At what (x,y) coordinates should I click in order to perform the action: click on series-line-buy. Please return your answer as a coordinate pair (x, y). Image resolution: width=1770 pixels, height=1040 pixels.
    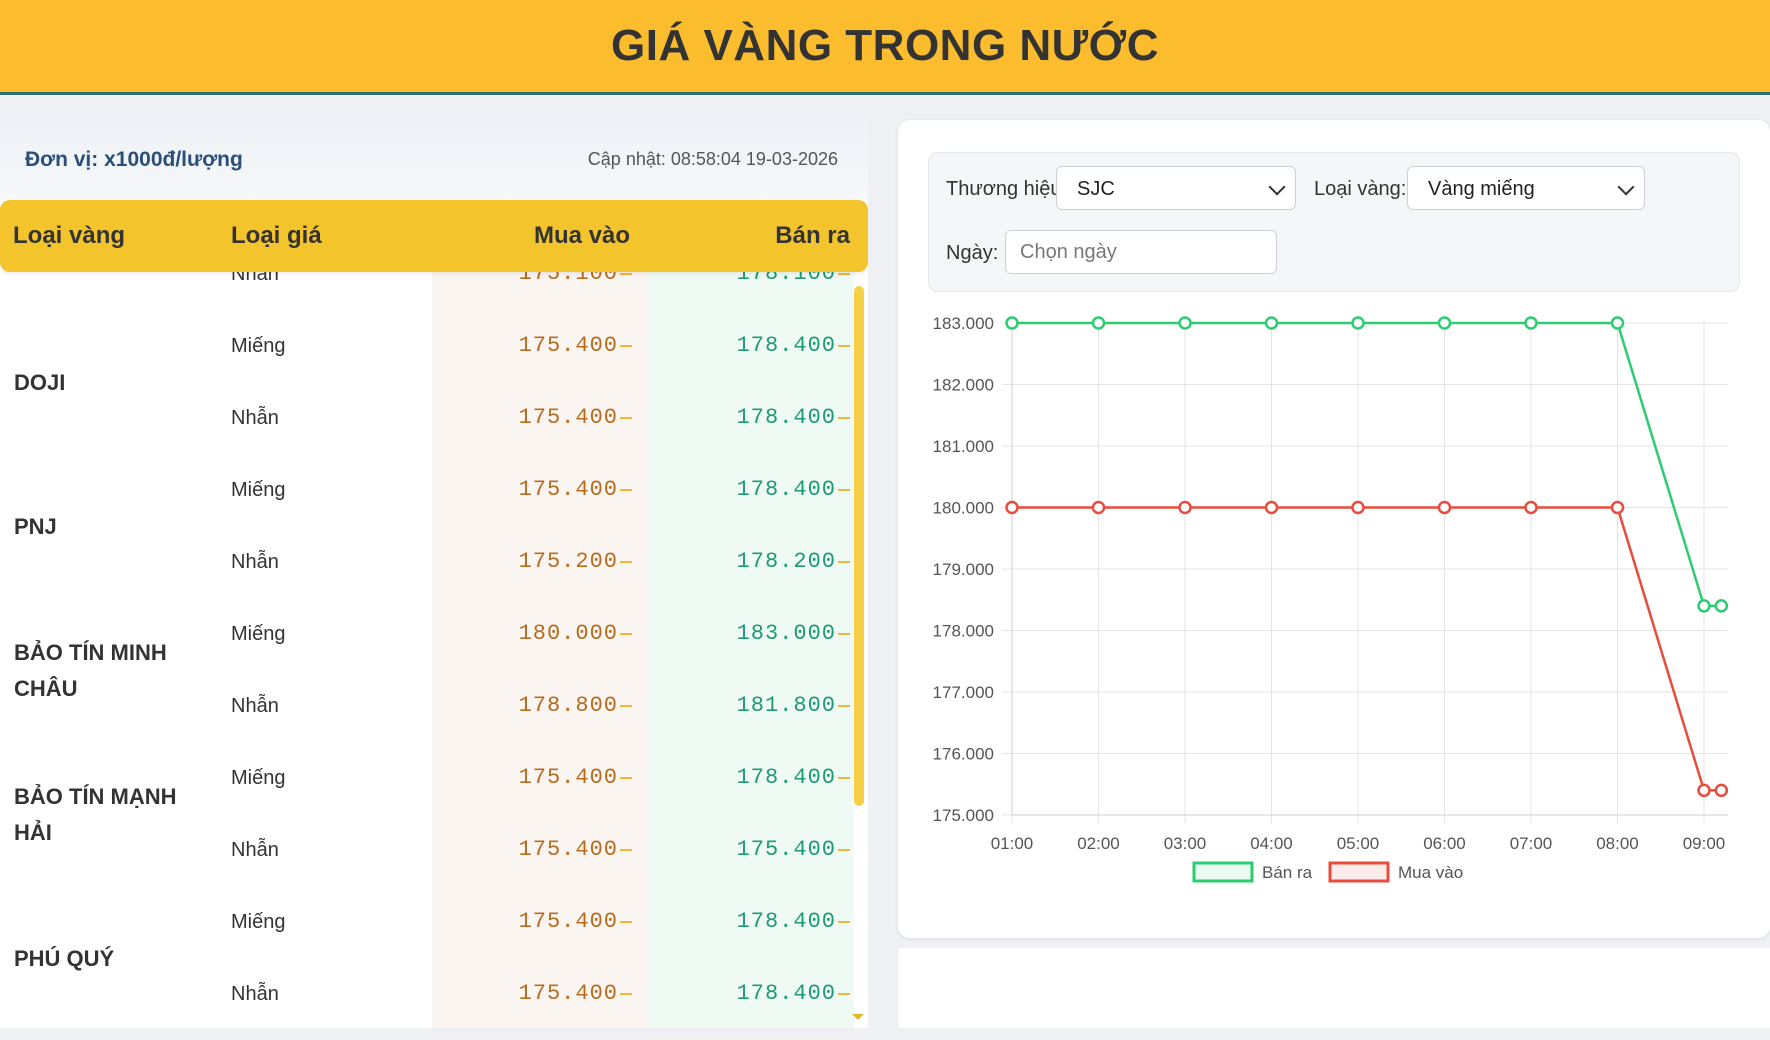
    Looking at the image, I should click on (1367, 649).